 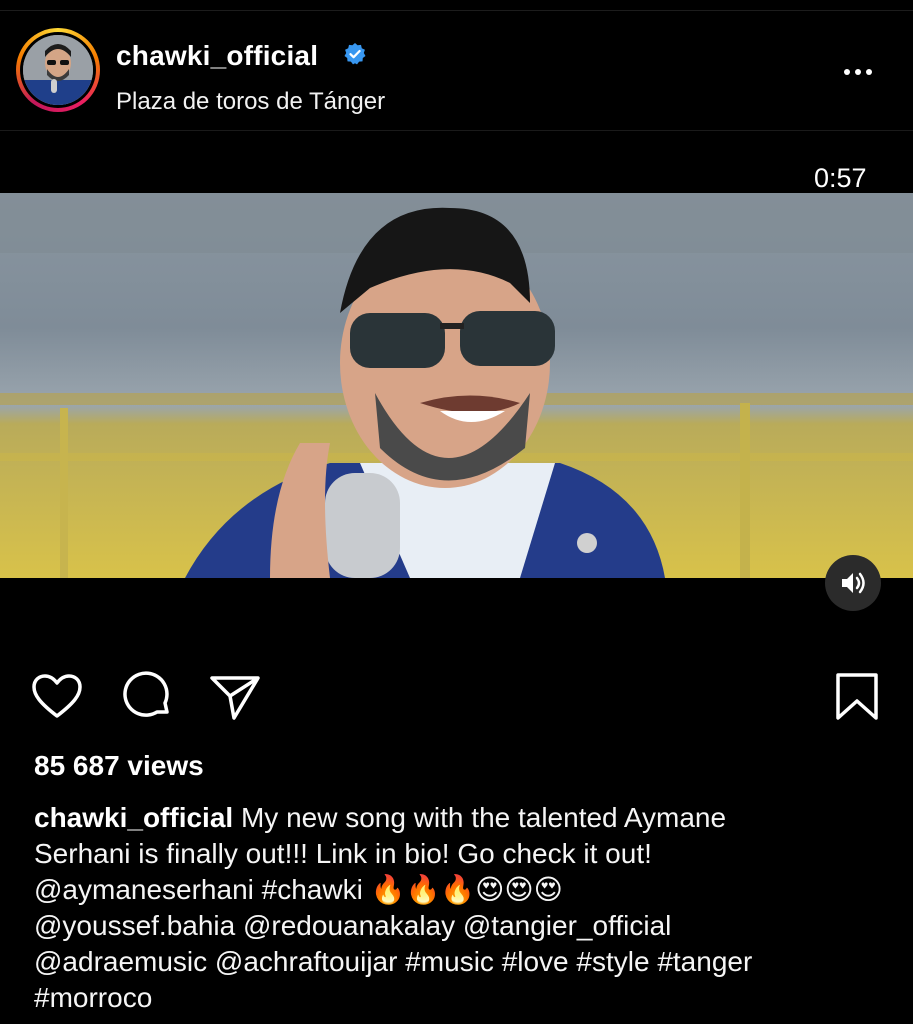 I want to click on avatar-photo, so click(x=58, y=70).